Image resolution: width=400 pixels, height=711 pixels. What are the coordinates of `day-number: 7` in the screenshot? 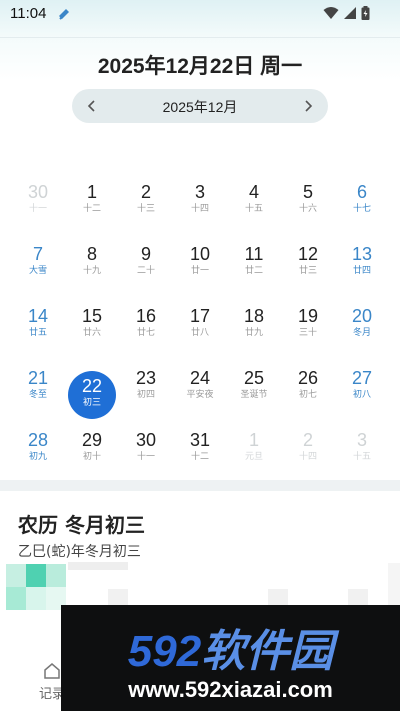 It's located at (37, 254).